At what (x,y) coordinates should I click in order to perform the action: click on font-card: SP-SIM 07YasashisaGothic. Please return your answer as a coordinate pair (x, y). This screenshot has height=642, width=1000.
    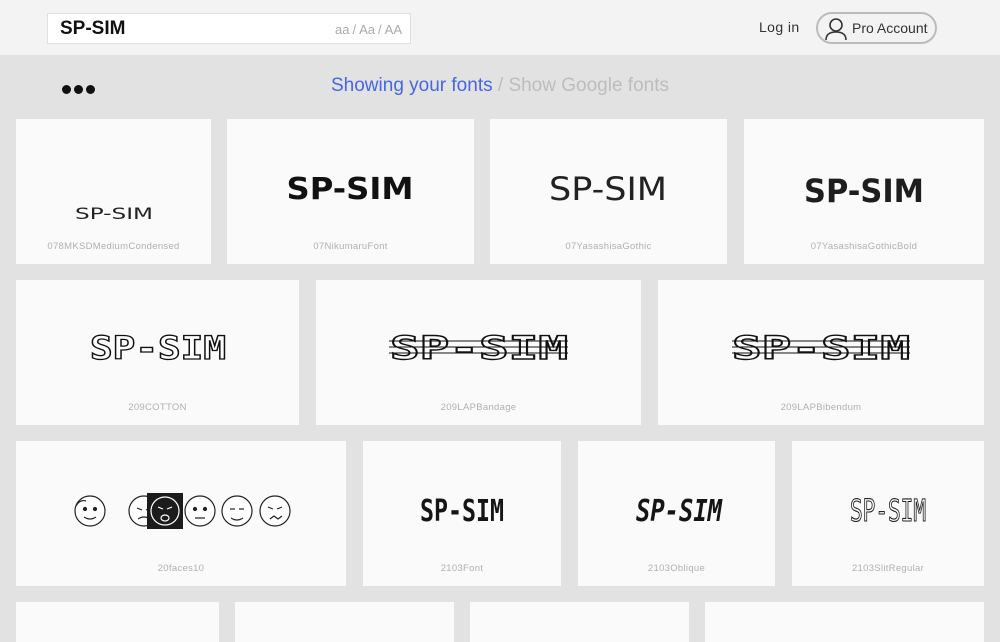
    Looking at the image, I should click on (608, 191).